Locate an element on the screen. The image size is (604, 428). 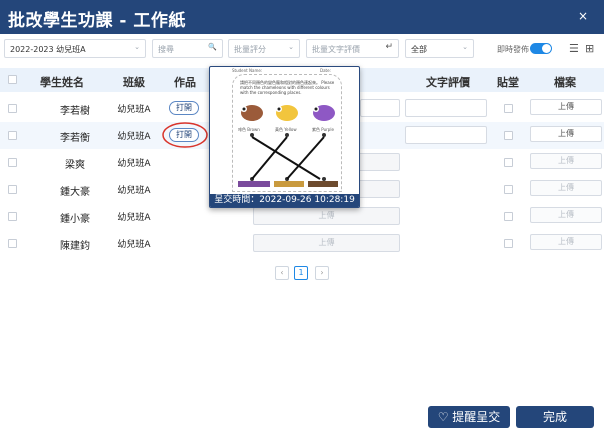
prev-page-button: ‹ is located at coordinates (282, 273).